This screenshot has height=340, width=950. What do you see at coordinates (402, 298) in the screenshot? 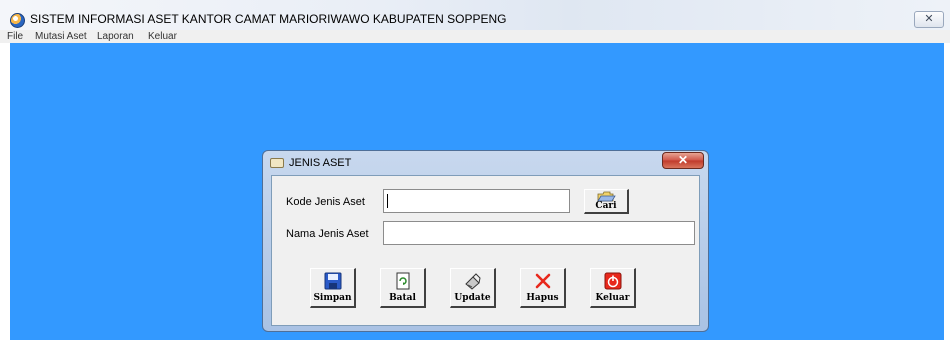
I see `batal-label: Batal` at bounding box center [402, 298].